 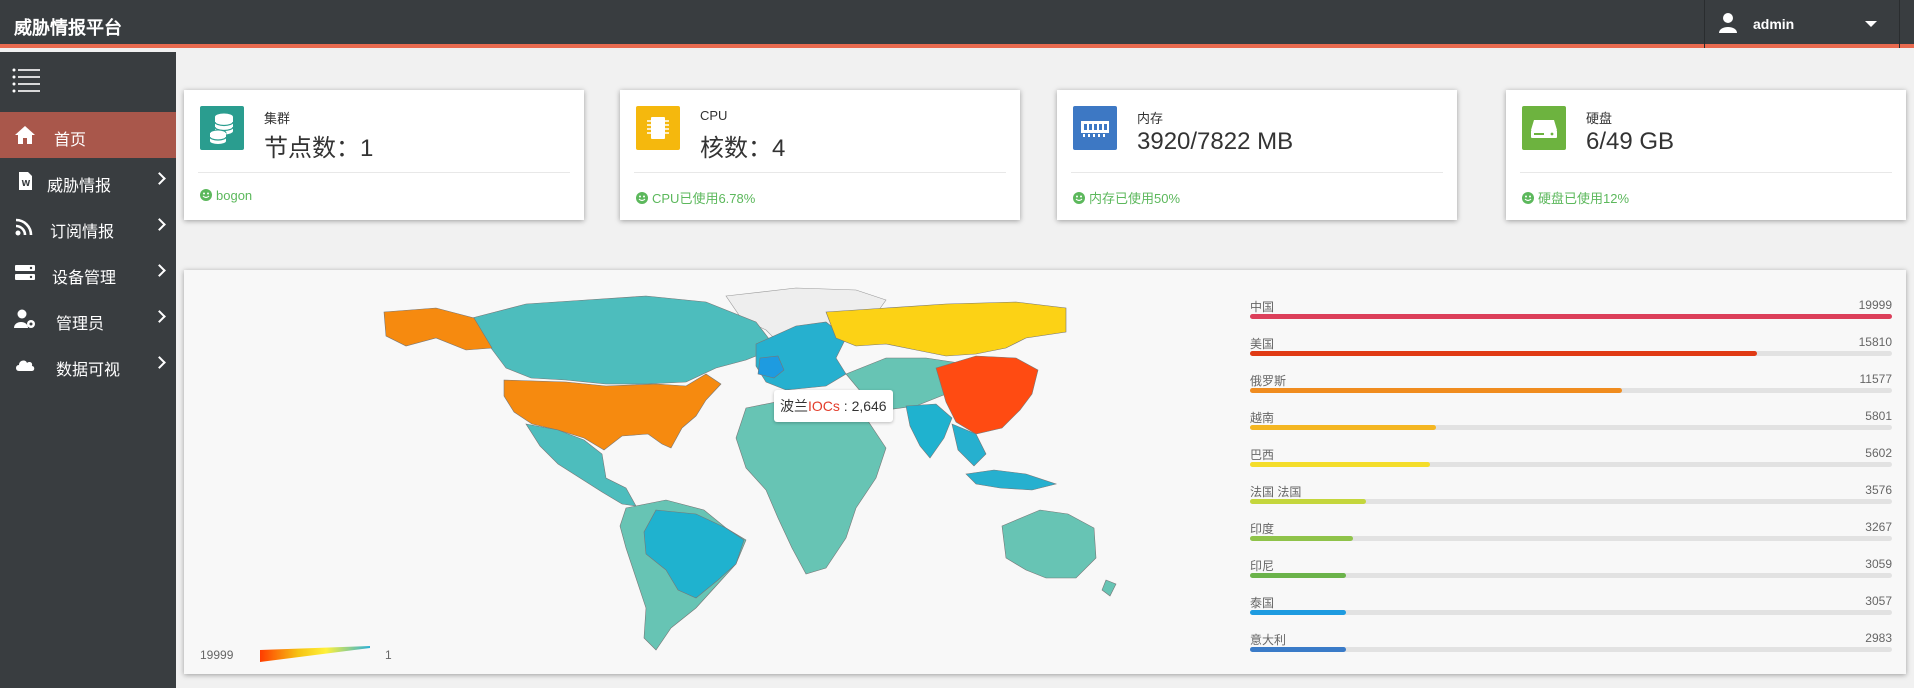 I want to click on disk-card: 硬盘 6/49 GB 硬盘已使用12%, so click(x=1706, y=155).